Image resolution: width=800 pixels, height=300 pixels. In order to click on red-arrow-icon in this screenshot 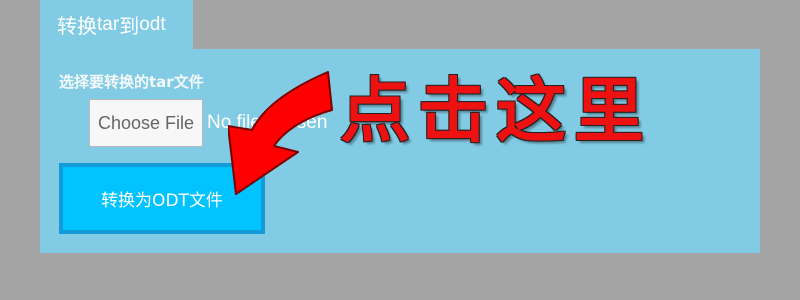, I will do `click(280, 133)`.